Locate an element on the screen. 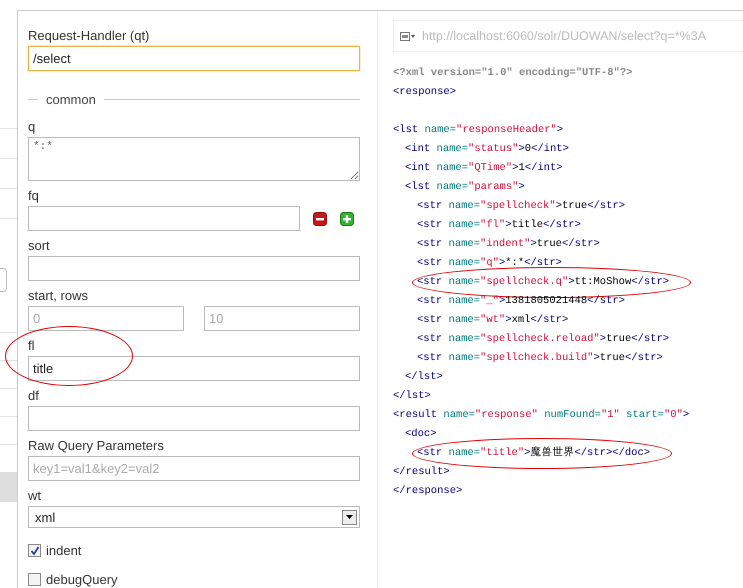  xml-line: <response> is located at coordinates (424, 92).